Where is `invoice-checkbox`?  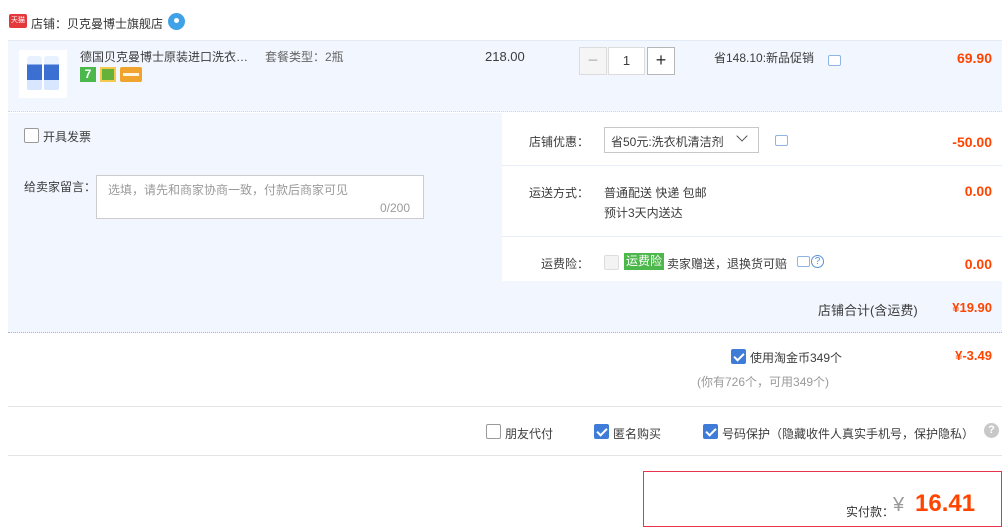 invoice-checkbox is located at coordinates (31, 135).